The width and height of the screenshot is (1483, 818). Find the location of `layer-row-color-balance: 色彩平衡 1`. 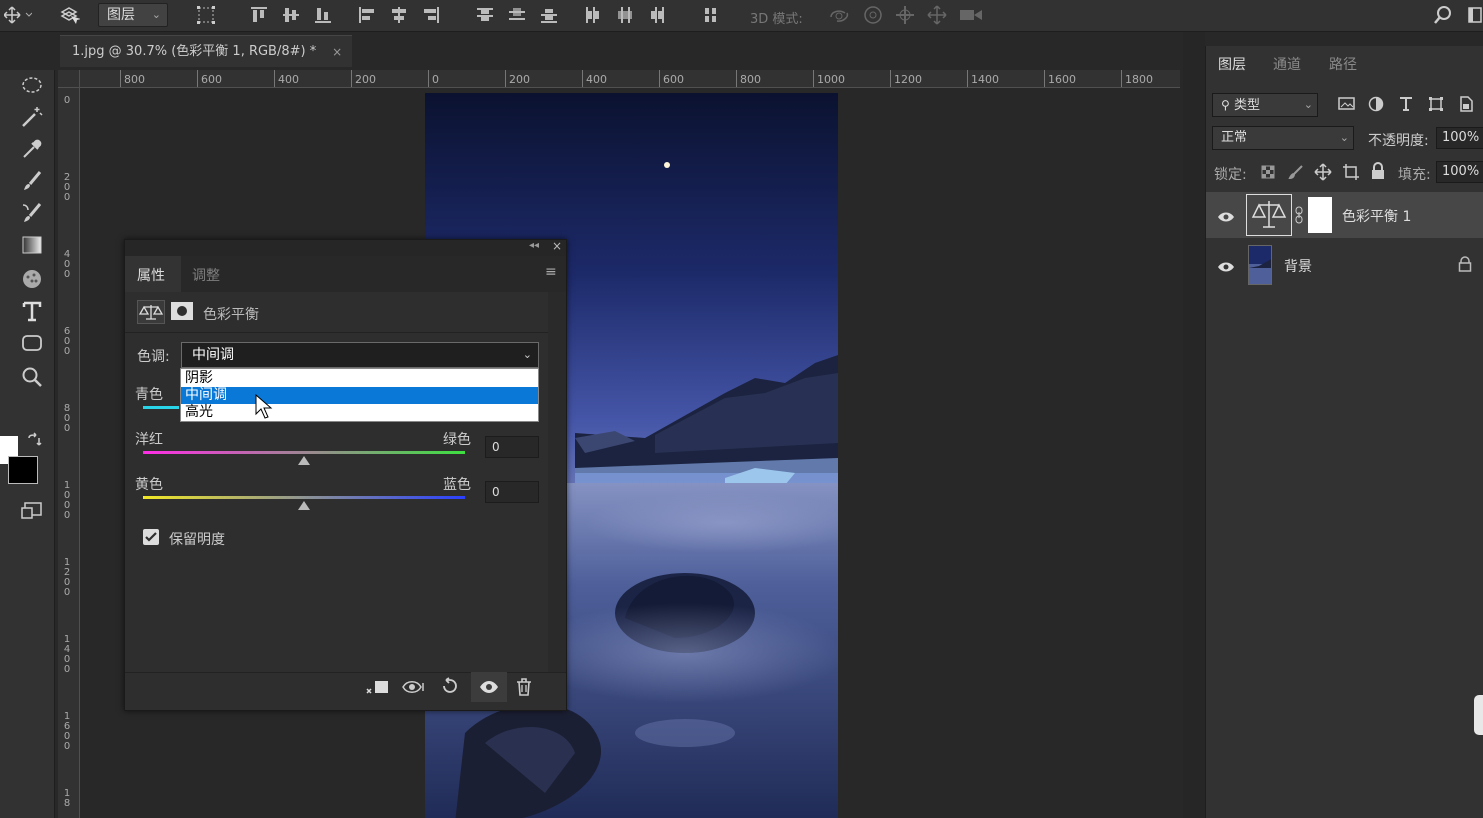

layer-row-color-balance: 色彩平衡 1 is located at coordinates (1344, 215).